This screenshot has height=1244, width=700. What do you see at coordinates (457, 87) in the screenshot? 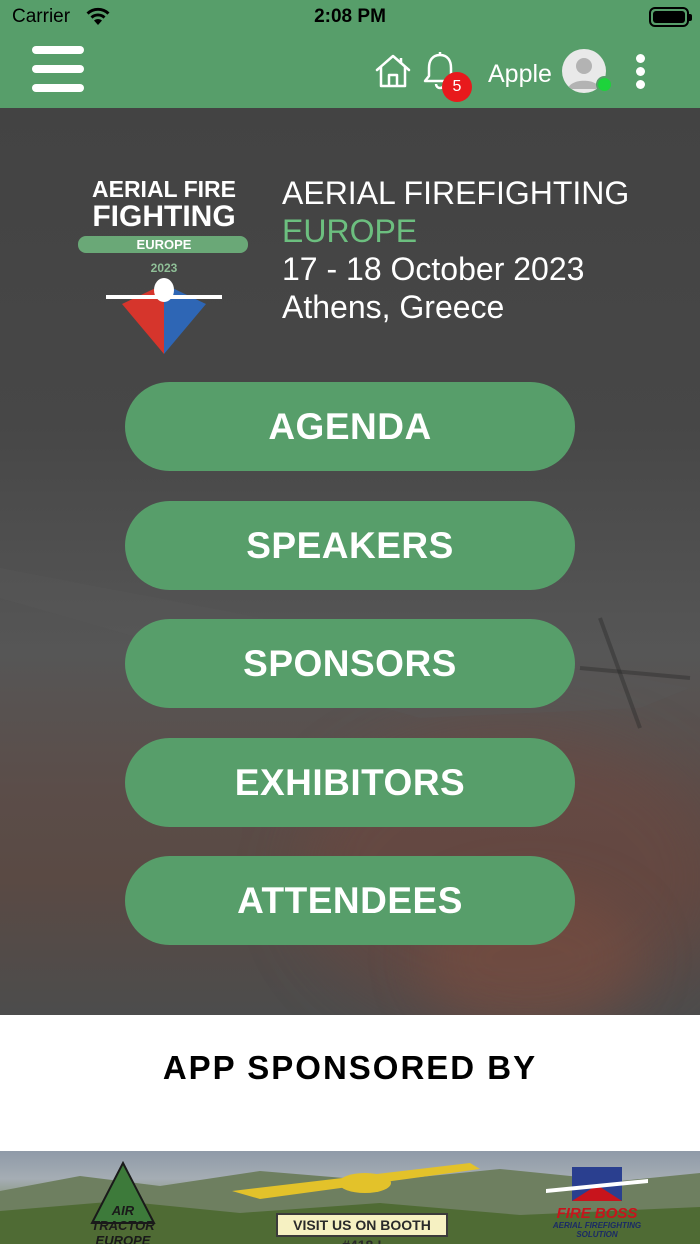
I see `notification-badge: 5` at bounding box center [457, 87].